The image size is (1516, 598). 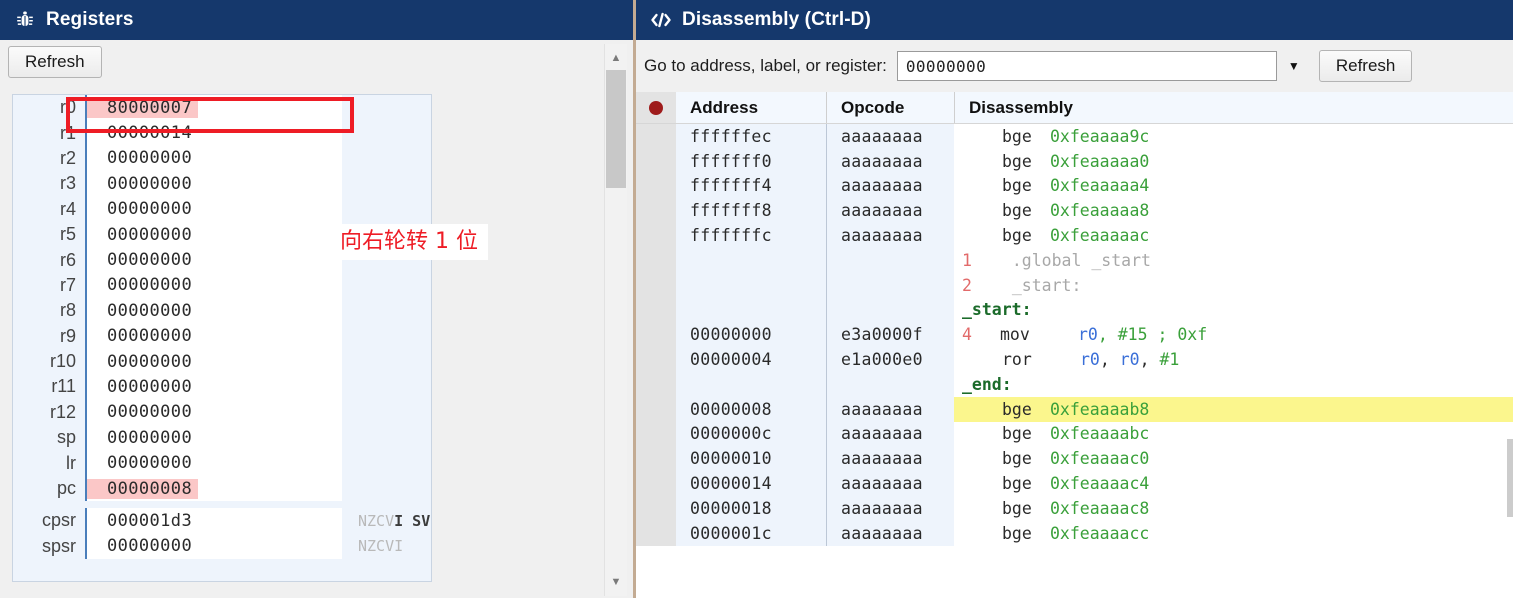 What do you see at coordinates (214, 133) in the screenshot?
I see `register-value-cell: 00000014` at bounding box center [214, 133].